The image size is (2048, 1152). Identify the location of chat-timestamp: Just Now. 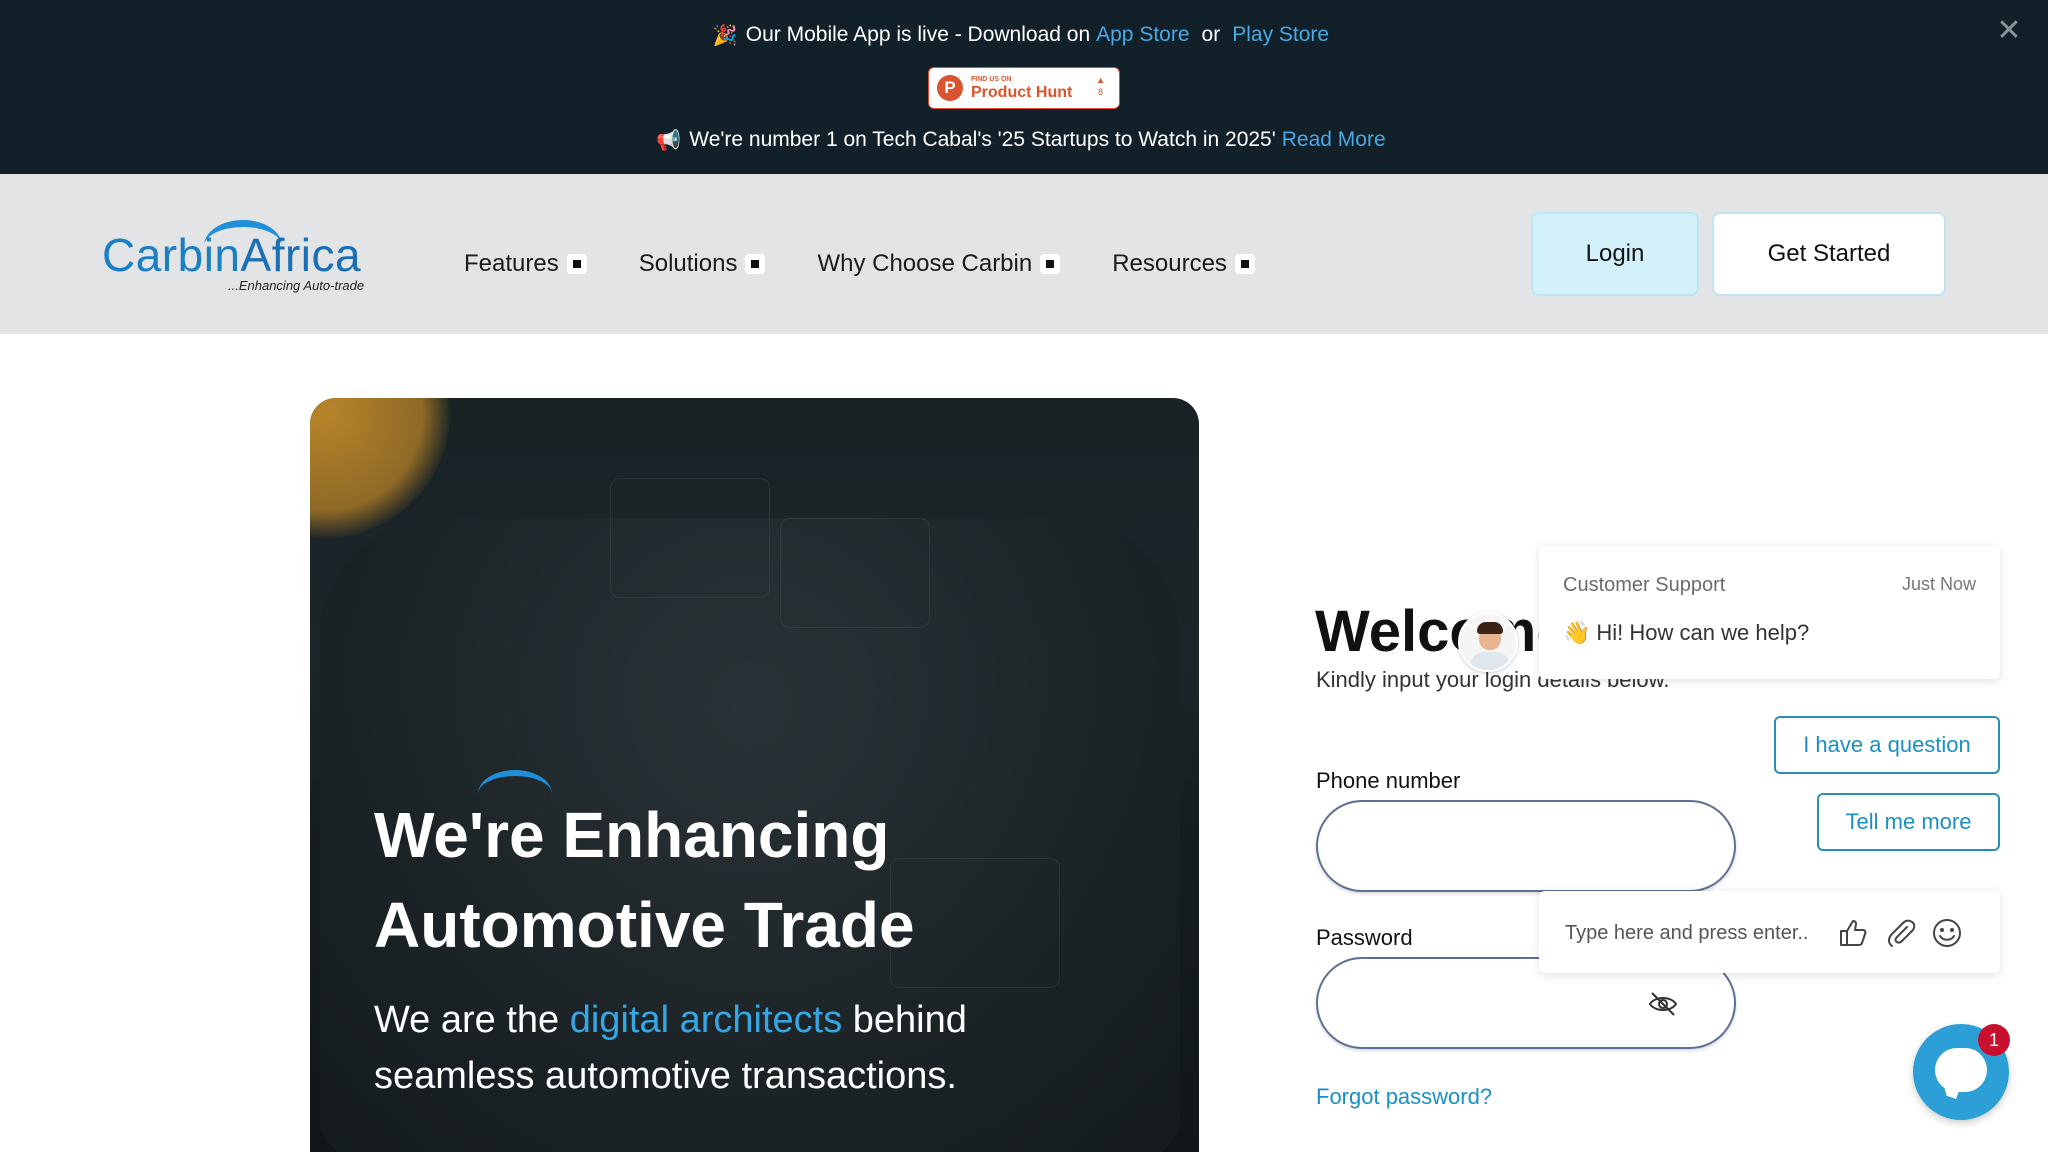
(1938, 584).